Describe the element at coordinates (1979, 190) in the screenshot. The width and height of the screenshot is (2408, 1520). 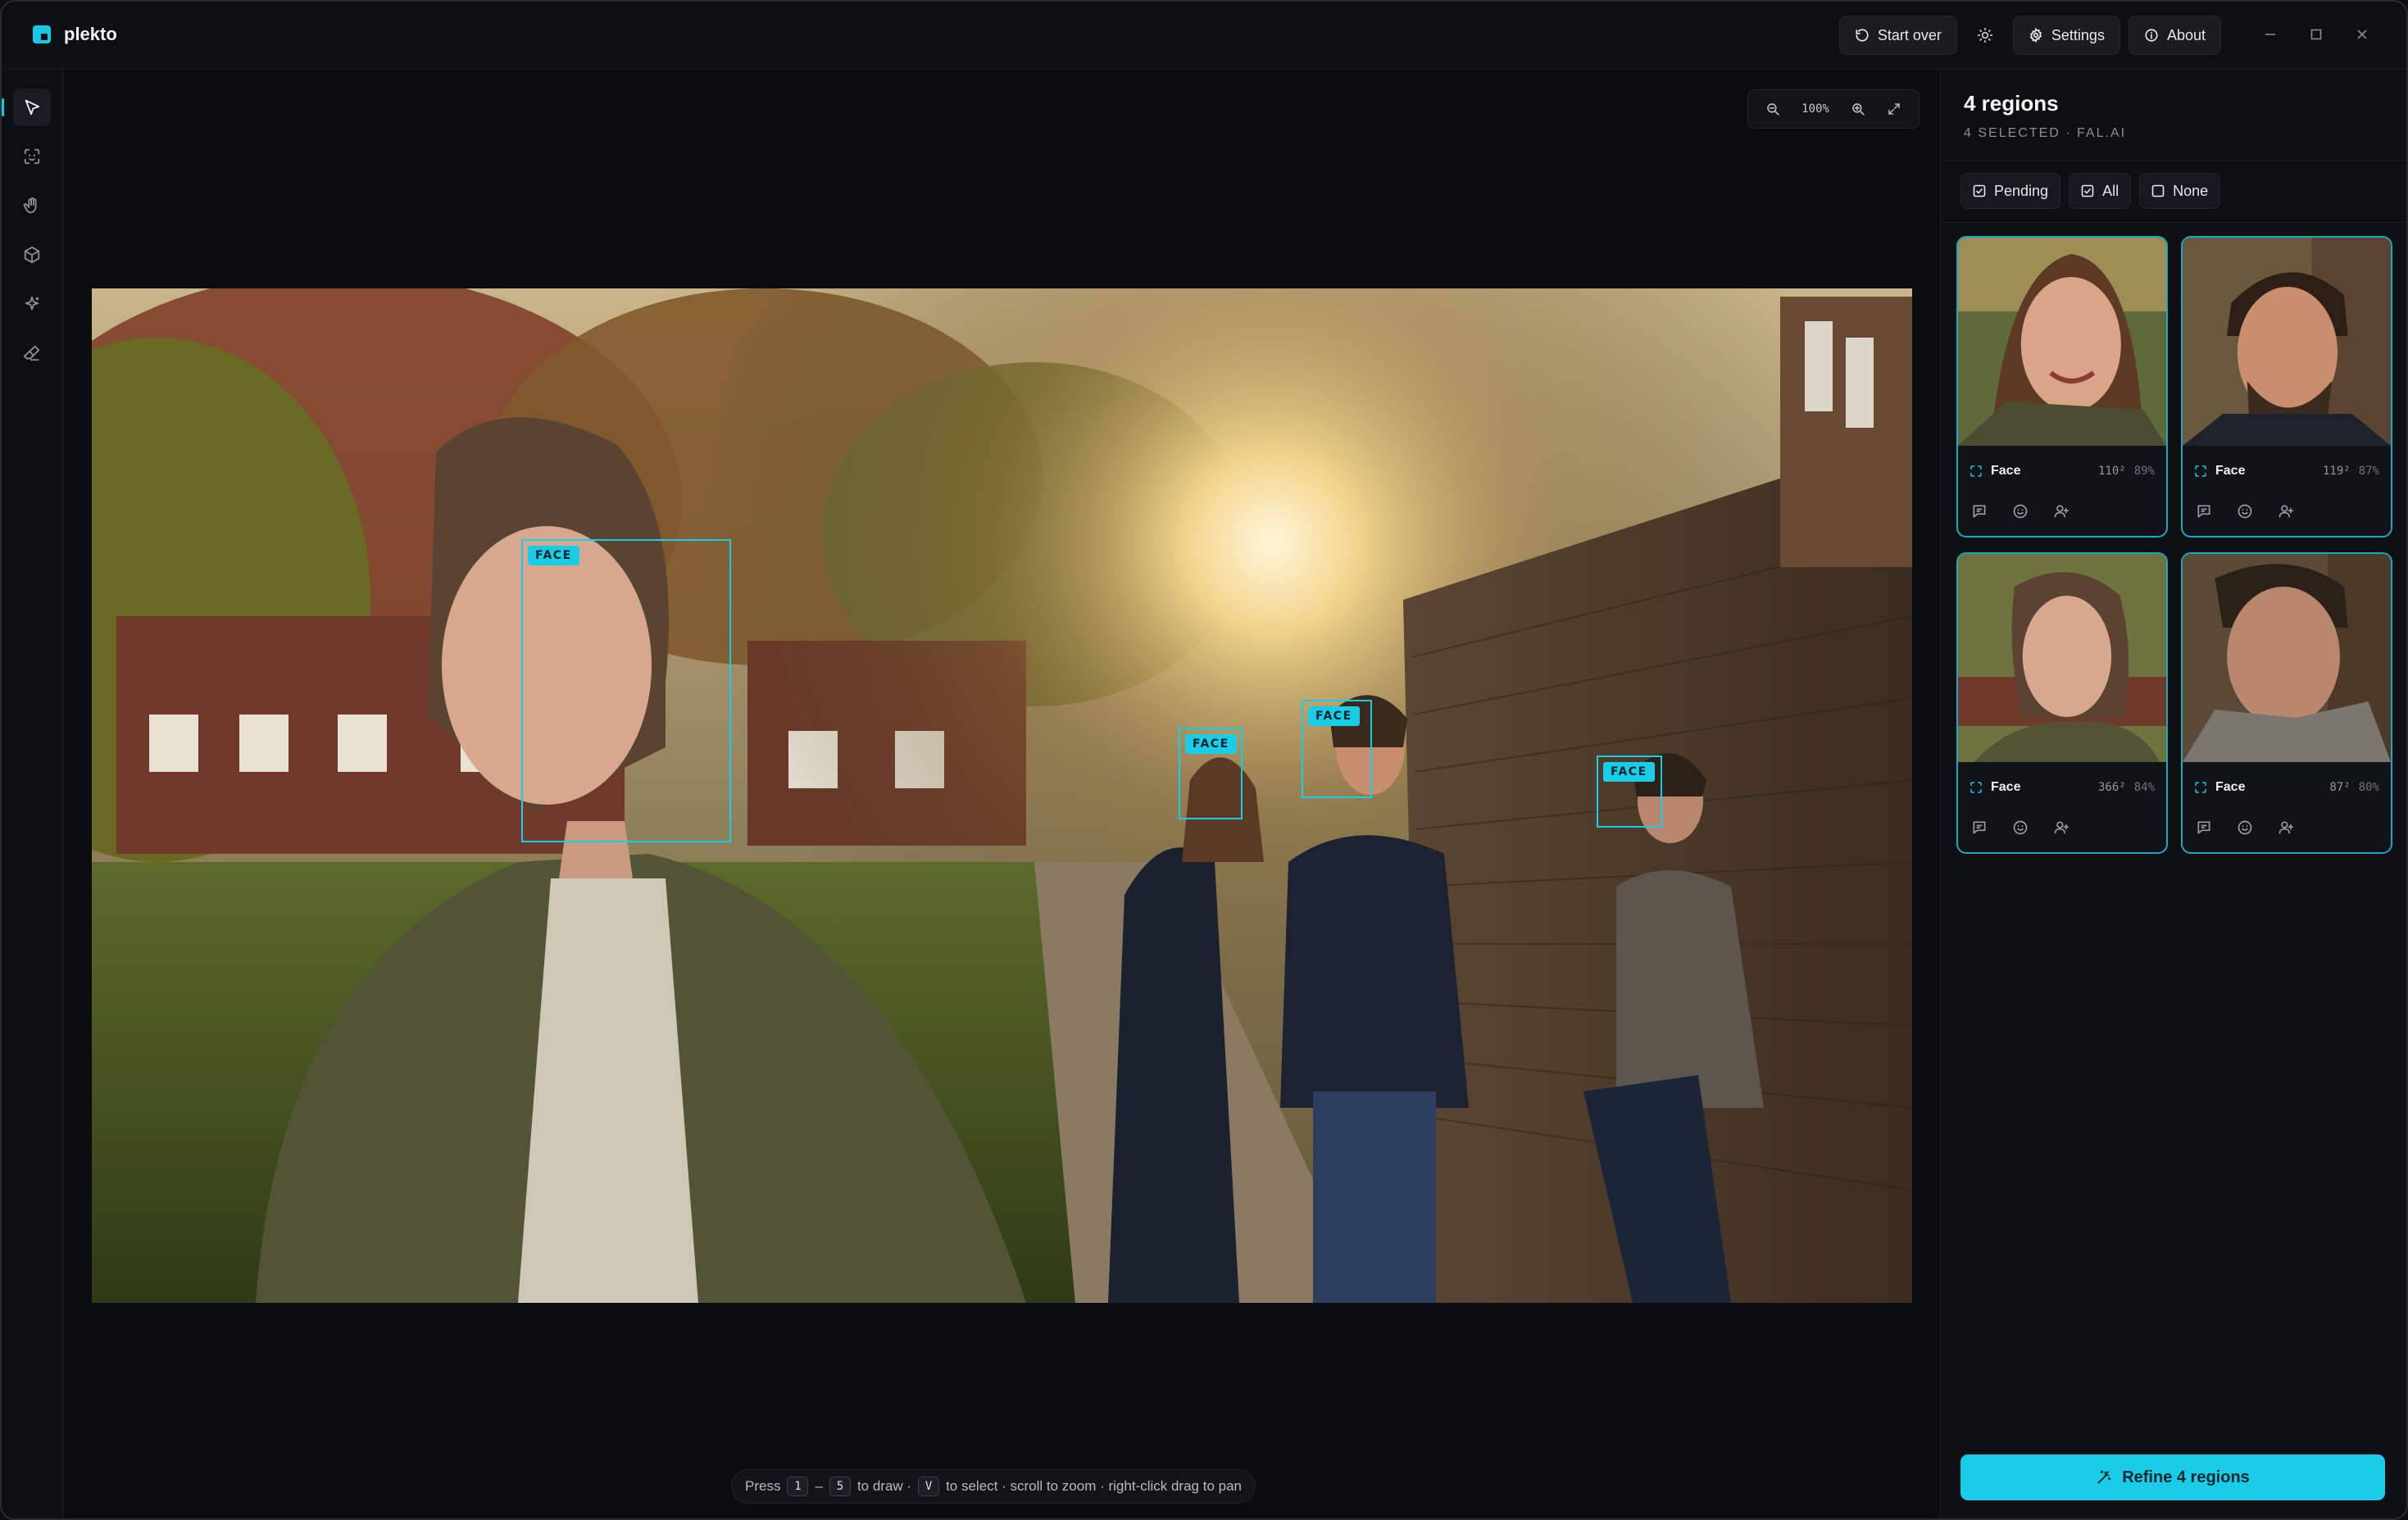
I see `checkbox-checked-icon` at that location.